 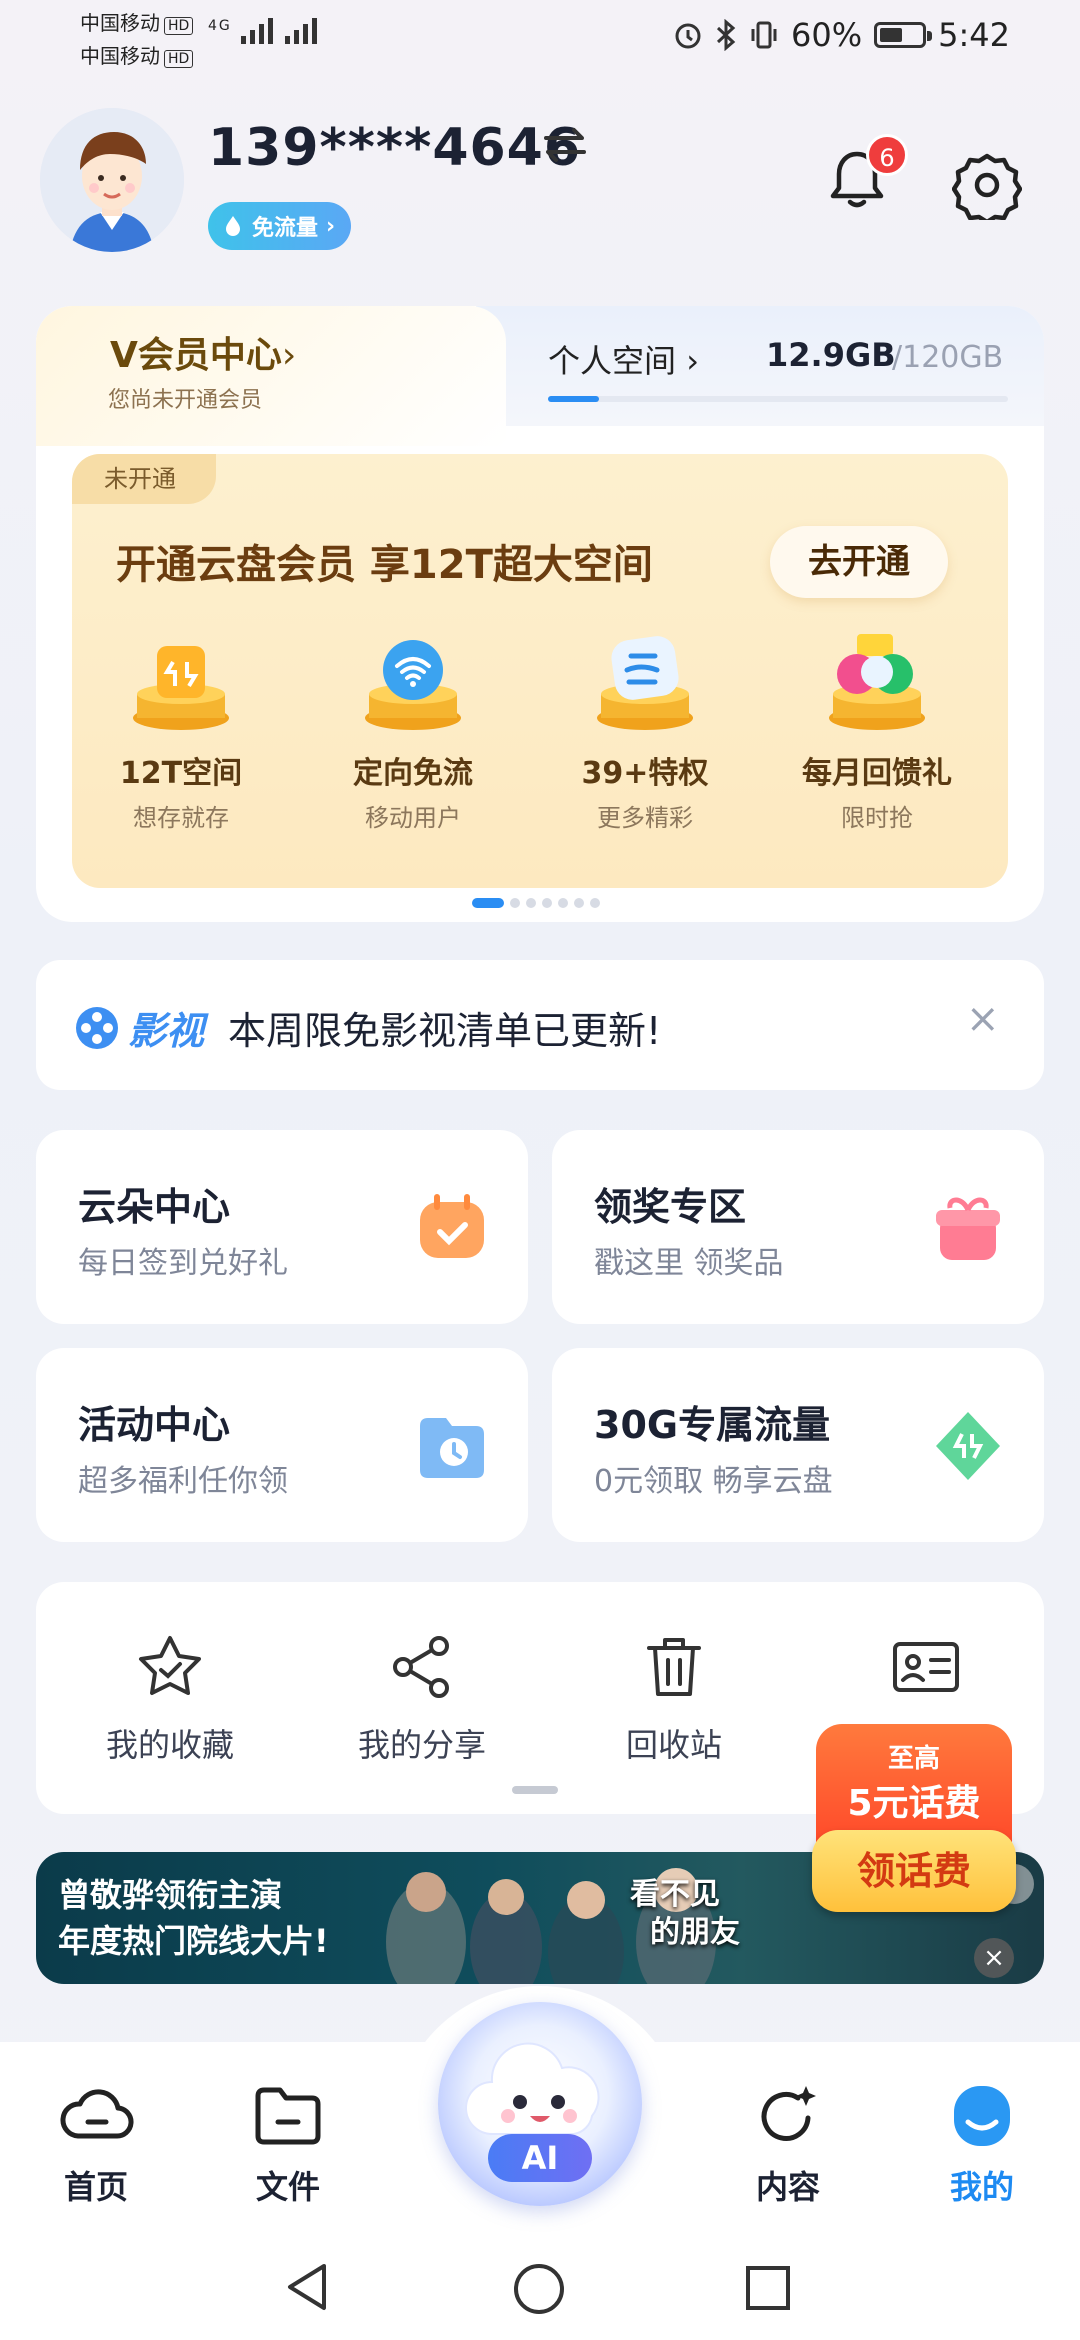 I want to click on traffic-icon, so click(x=968, y=1446).